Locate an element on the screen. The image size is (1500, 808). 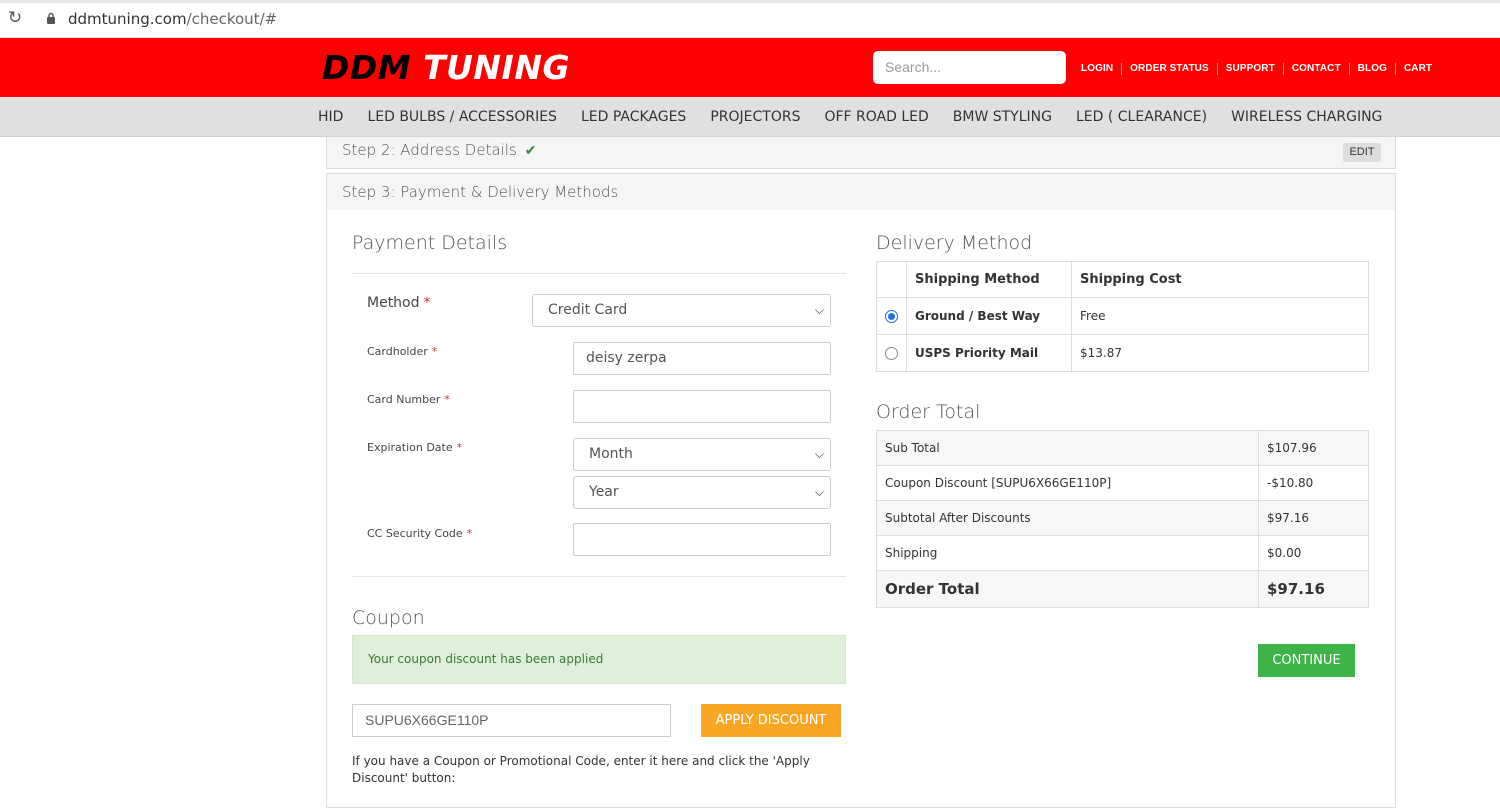
shipping-cost: $13.87 is located at coordinates (1220, 353).